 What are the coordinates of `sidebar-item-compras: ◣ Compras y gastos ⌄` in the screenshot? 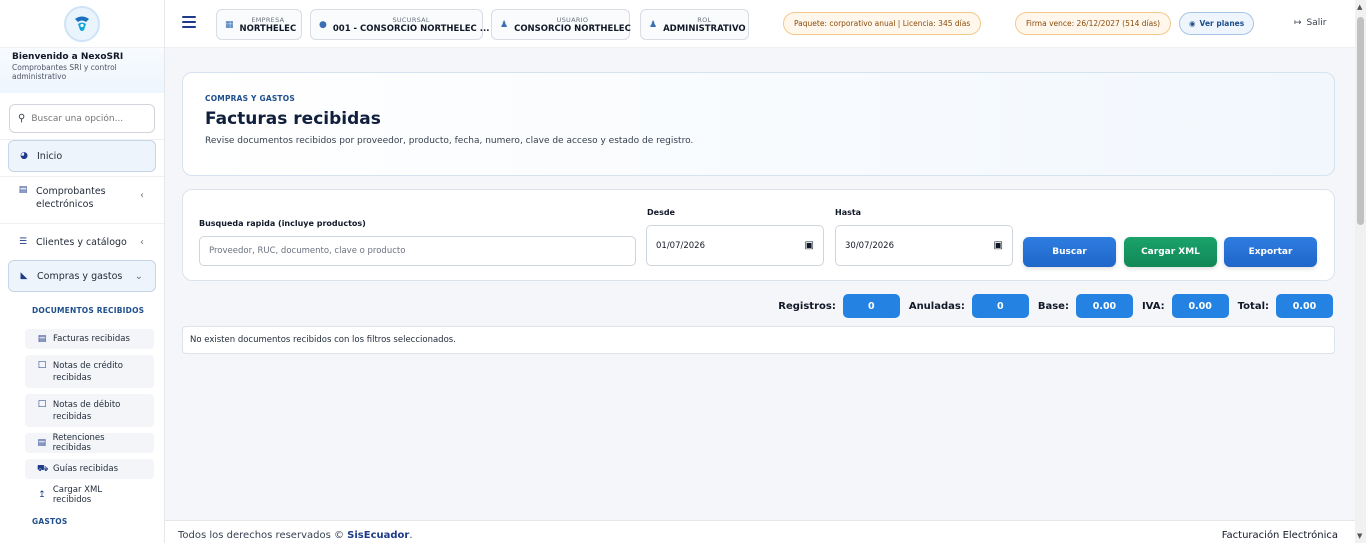 It's located at (82, 276).